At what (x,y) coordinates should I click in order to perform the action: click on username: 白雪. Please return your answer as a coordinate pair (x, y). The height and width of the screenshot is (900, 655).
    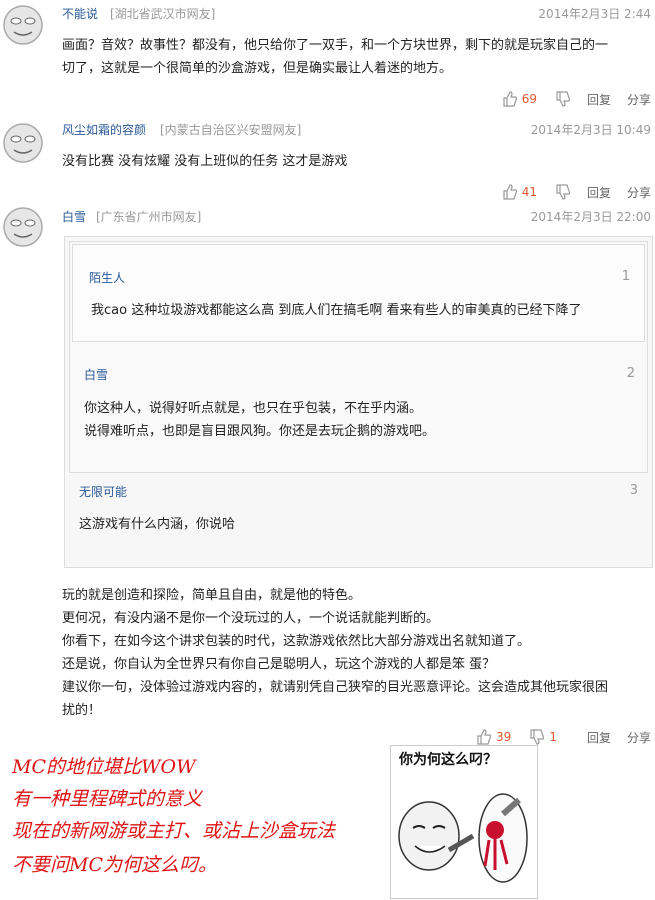
    Looking at the image, I should click on (74, 216).